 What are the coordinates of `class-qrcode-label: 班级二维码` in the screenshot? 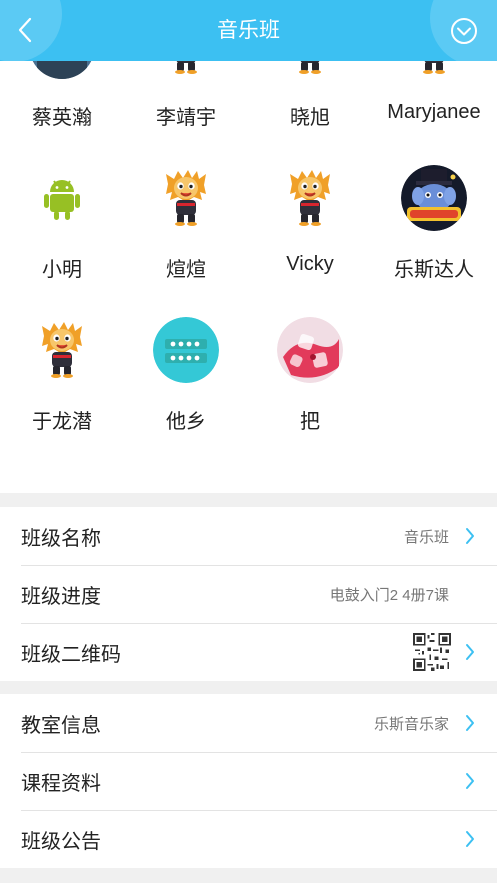 It's located at (71, 654).